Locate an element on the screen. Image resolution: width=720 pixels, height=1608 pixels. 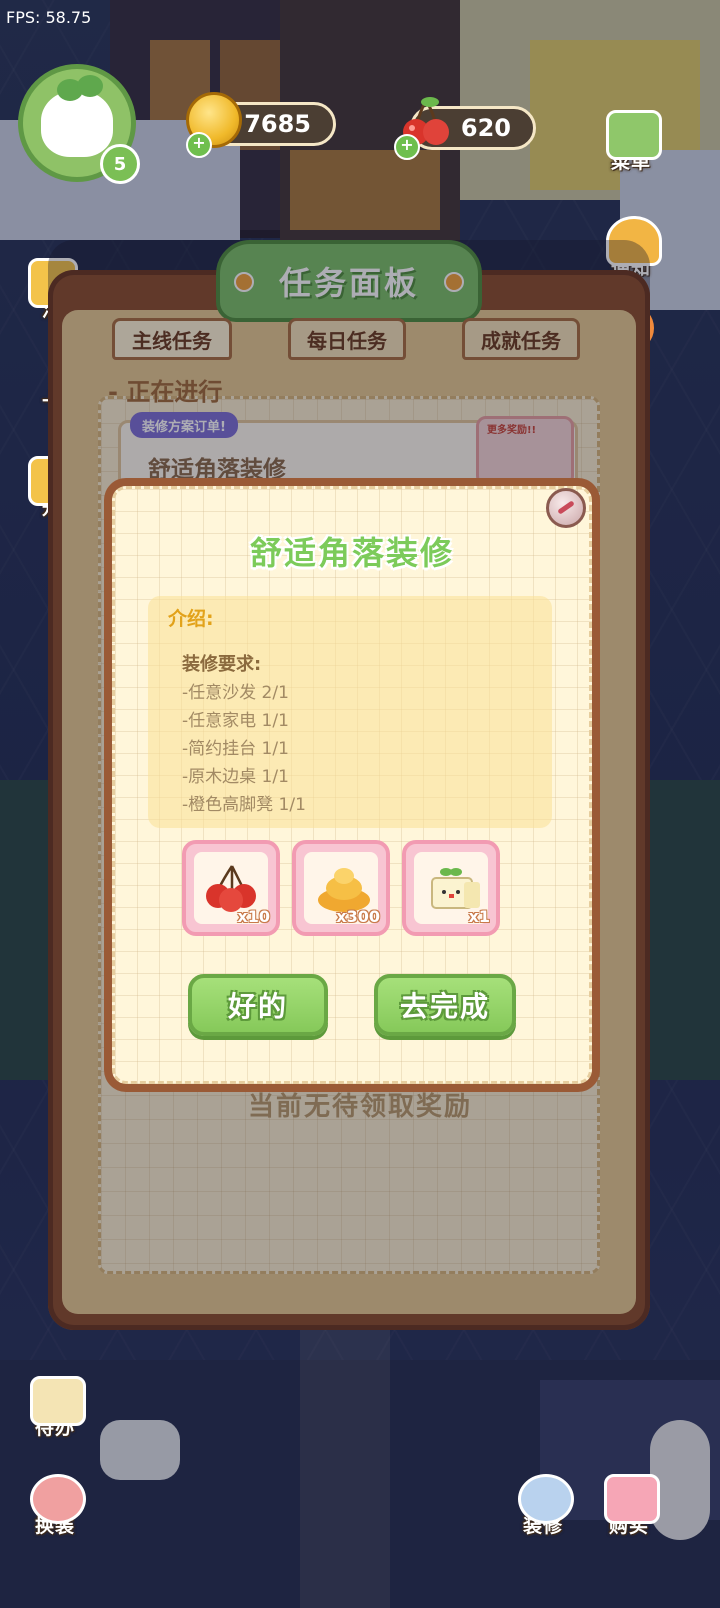
reward-qty: x1 is located at coordinates (479, 916).